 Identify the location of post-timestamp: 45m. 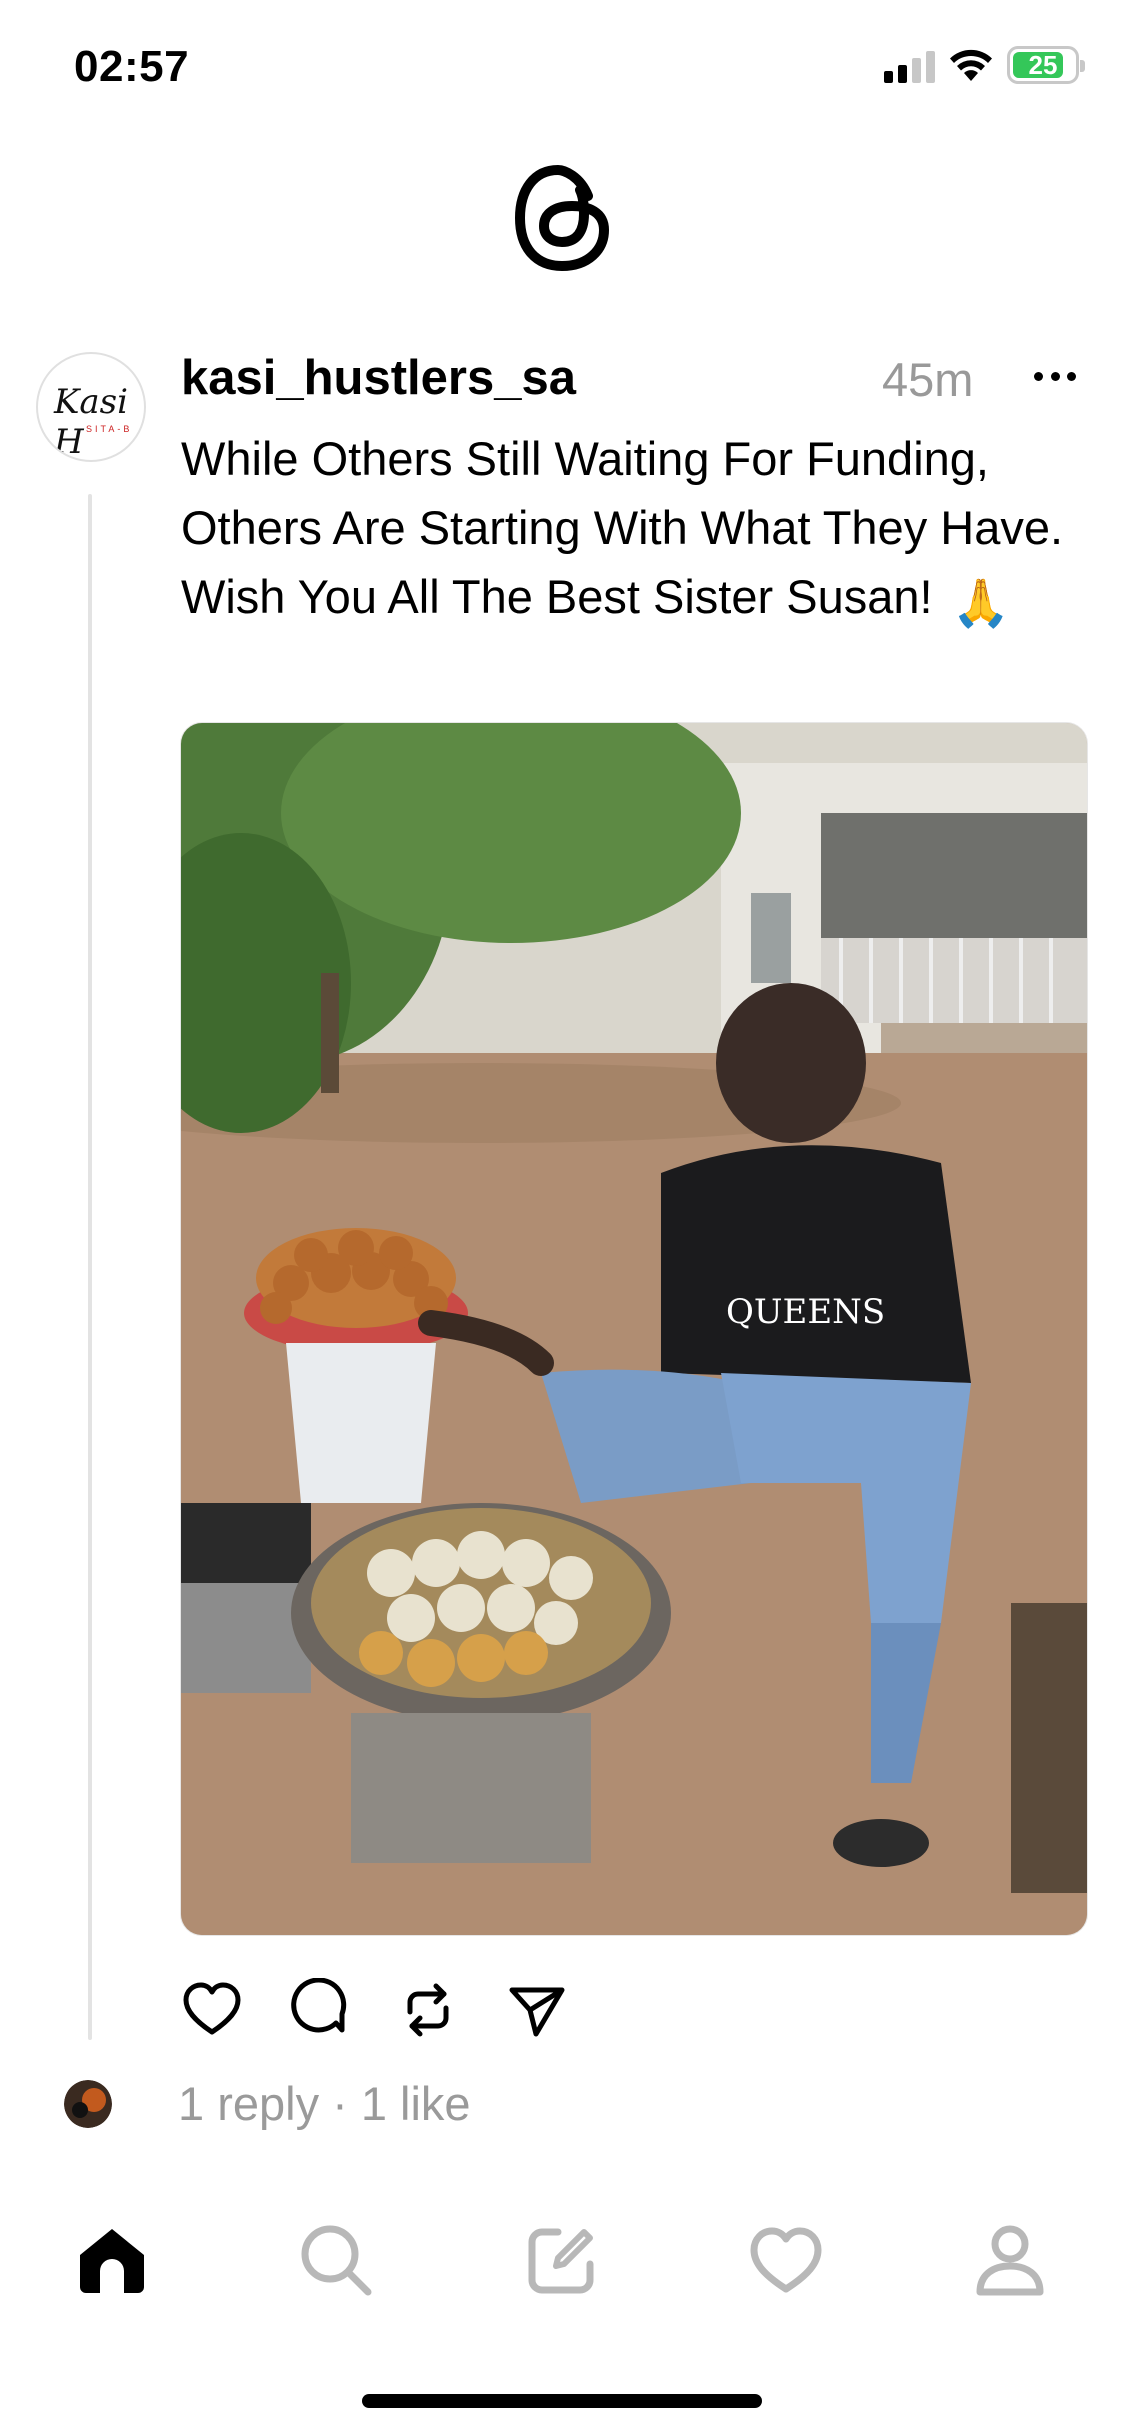
(928, 379).